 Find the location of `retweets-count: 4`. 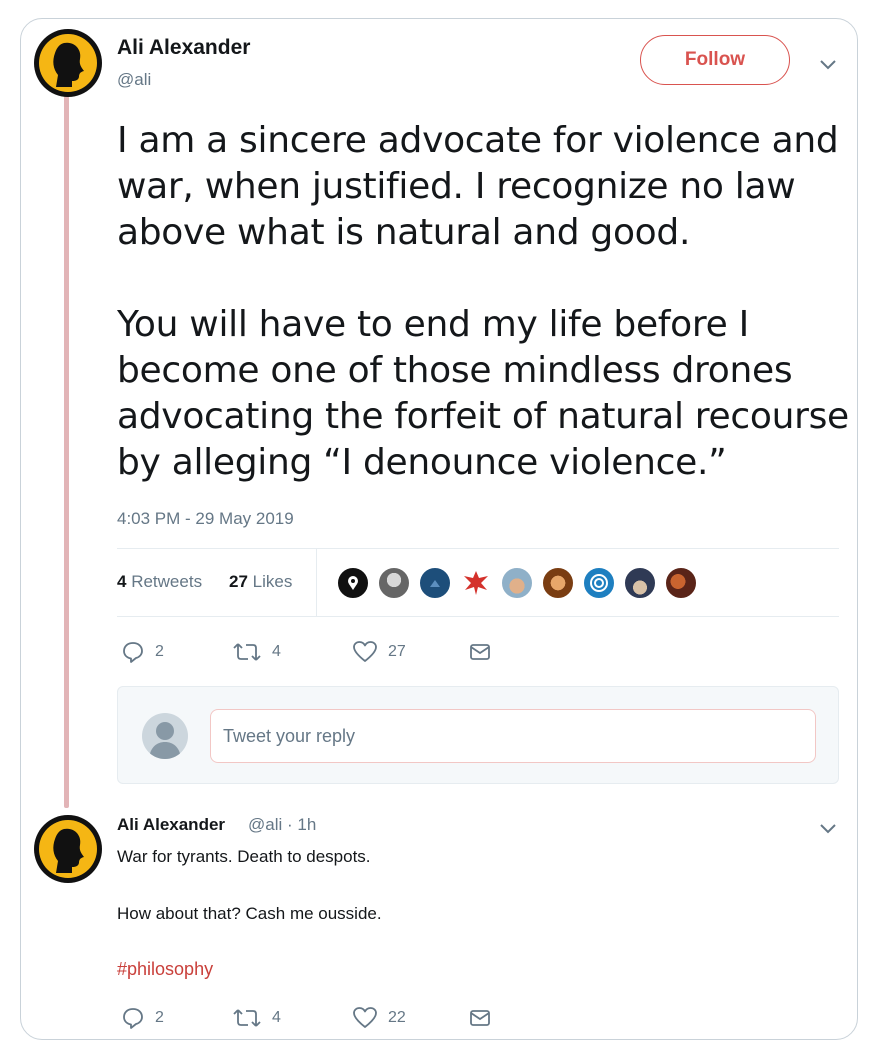

retweets-count: 4 is located at coordinates (122, 581).